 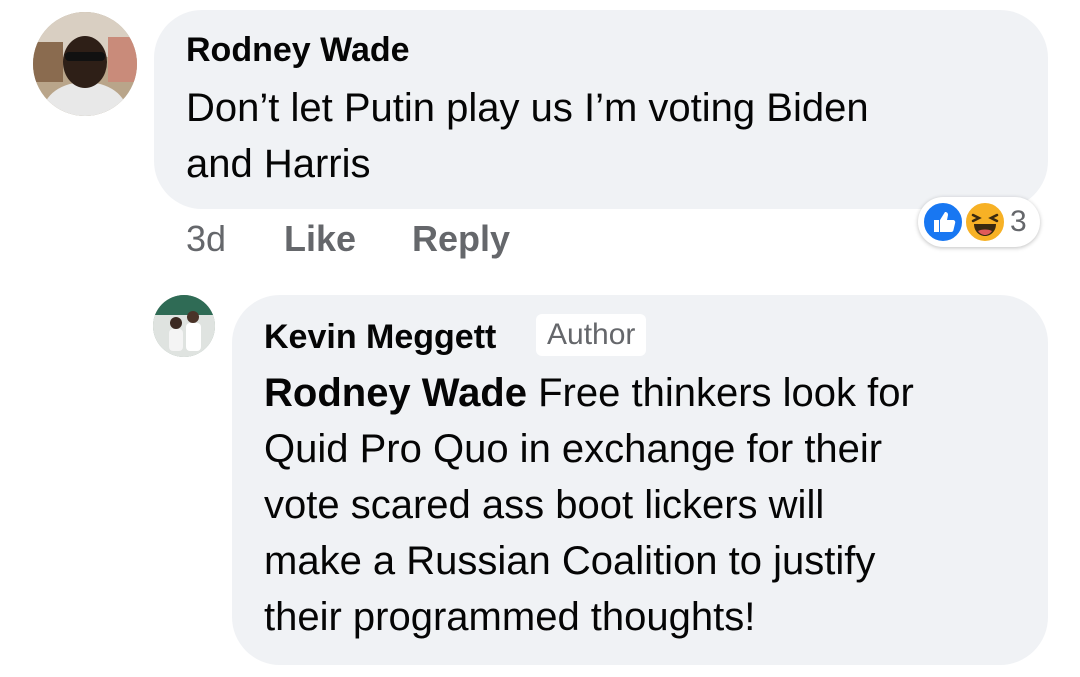 I want to click on comment-text-line: their programmed thoughts!, so click(x=510, y=617).